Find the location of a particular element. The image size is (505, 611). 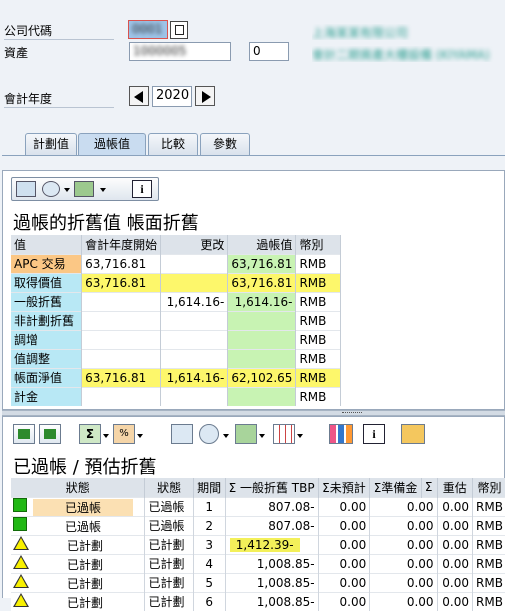

table-row: 取得價值 63,716.81 63,716.81 RMB is located at coordinates (176, 282).